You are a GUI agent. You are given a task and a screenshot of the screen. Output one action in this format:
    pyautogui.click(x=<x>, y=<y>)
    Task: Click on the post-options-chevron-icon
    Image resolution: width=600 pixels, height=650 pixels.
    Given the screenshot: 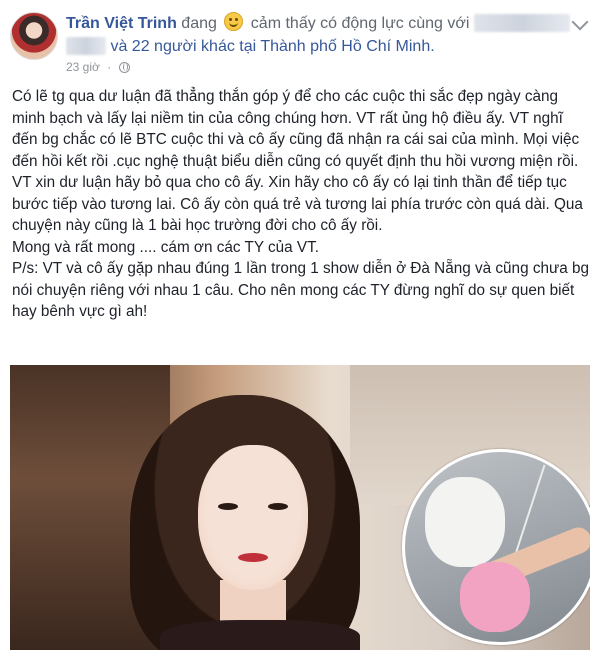 What is the action you would take?
    pyautogui.click(x=580, y=22)
    